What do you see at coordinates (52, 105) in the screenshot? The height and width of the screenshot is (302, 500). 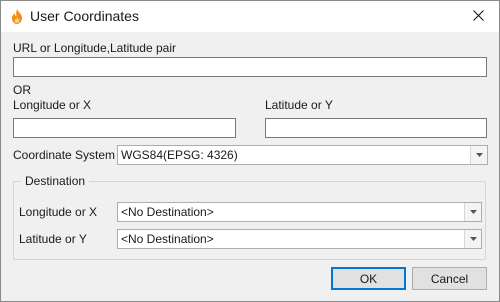 I see `longitude-label: Longitude or X` at bounding box center [52, 105].